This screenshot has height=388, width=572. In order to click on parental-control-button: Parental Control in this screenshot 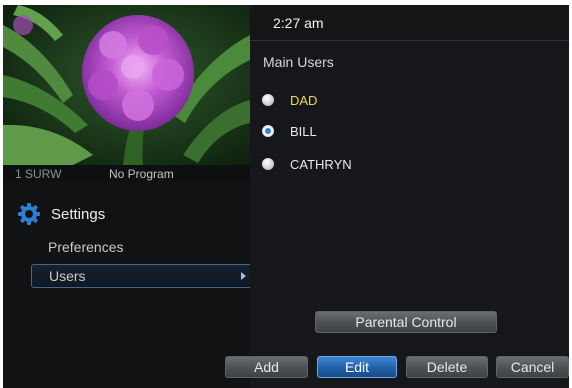, I will do `click(406, 322)`.